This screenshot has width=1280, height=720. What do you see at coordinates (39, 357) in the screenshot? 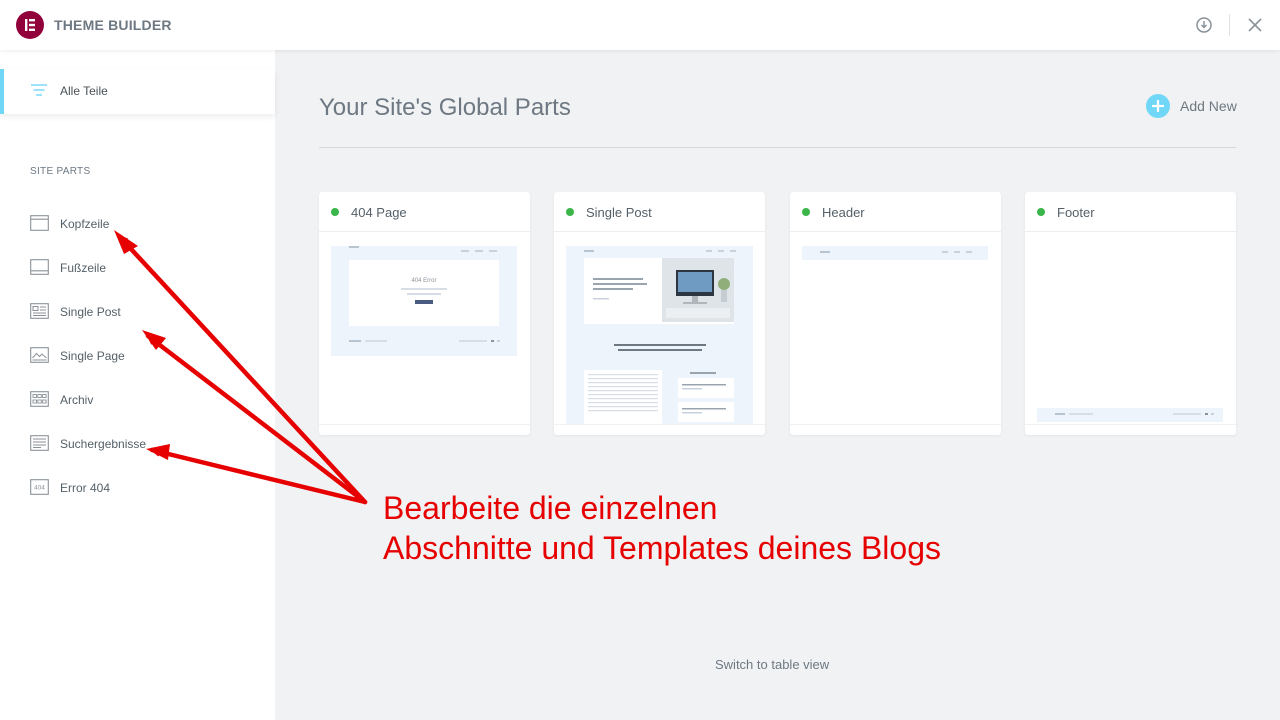
I see `single-page-icon` at bounding box center [39, 357].